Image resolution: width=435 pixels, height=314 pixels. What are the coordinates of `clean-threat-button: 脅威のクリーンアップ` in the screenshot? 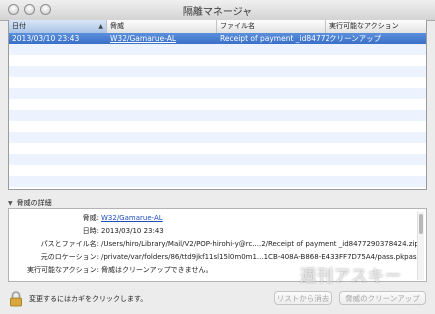 It's located at (382, 298).